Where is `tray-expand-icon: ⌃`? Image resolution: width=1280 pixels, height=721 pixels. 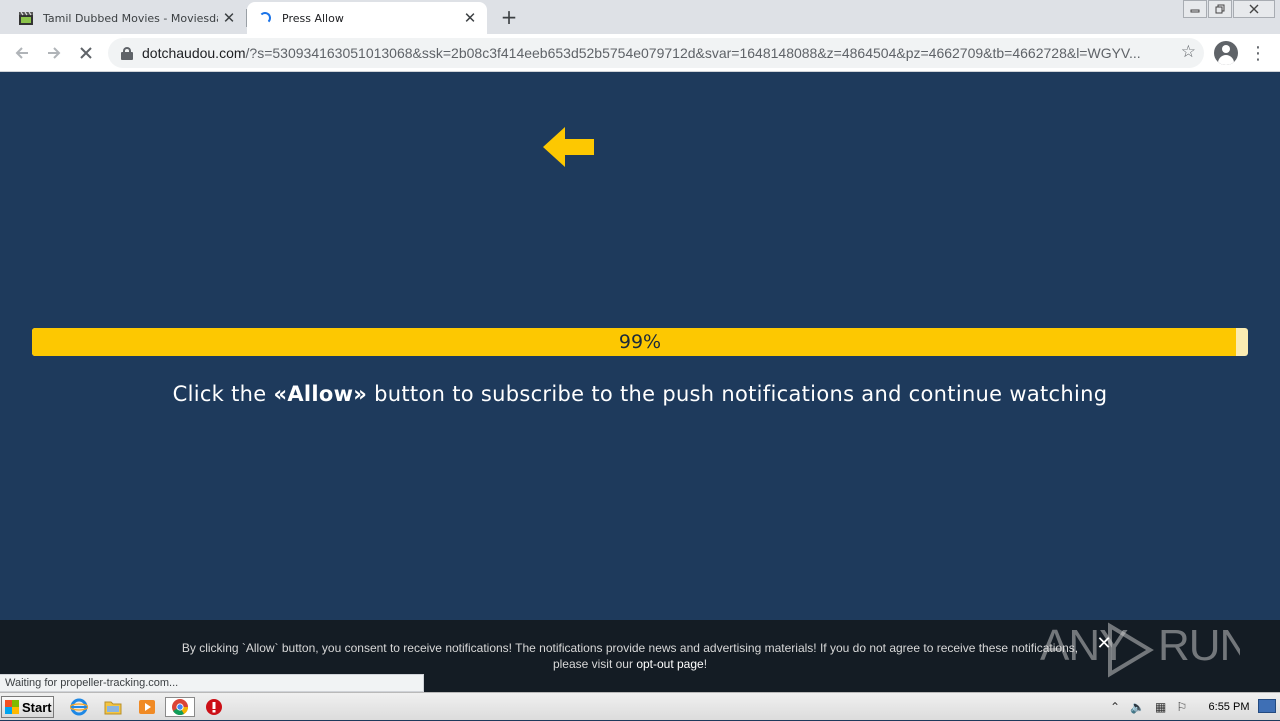
tray-expand-icon: ⌃ is located at coordinates (1115, 707).